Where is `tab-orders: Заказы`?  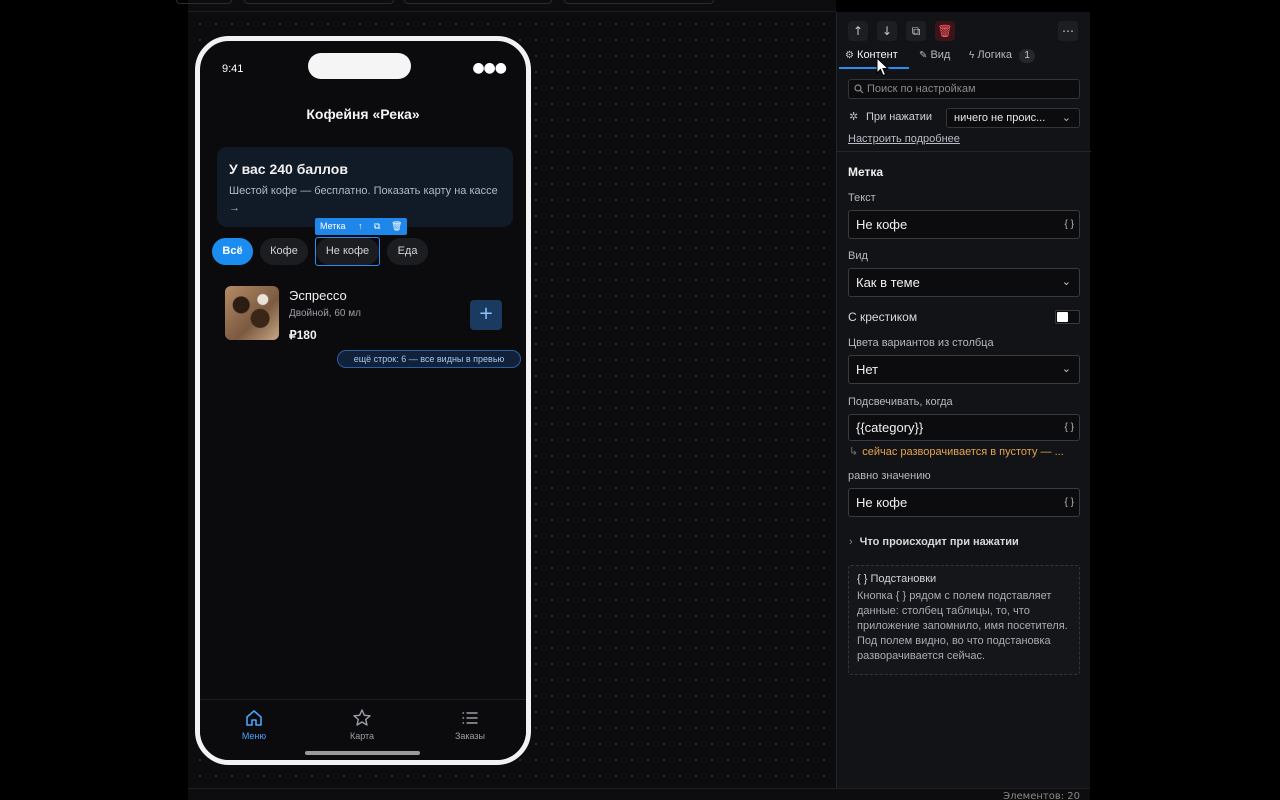 tab-orders: Заказы is located at coordinates (470, 724).